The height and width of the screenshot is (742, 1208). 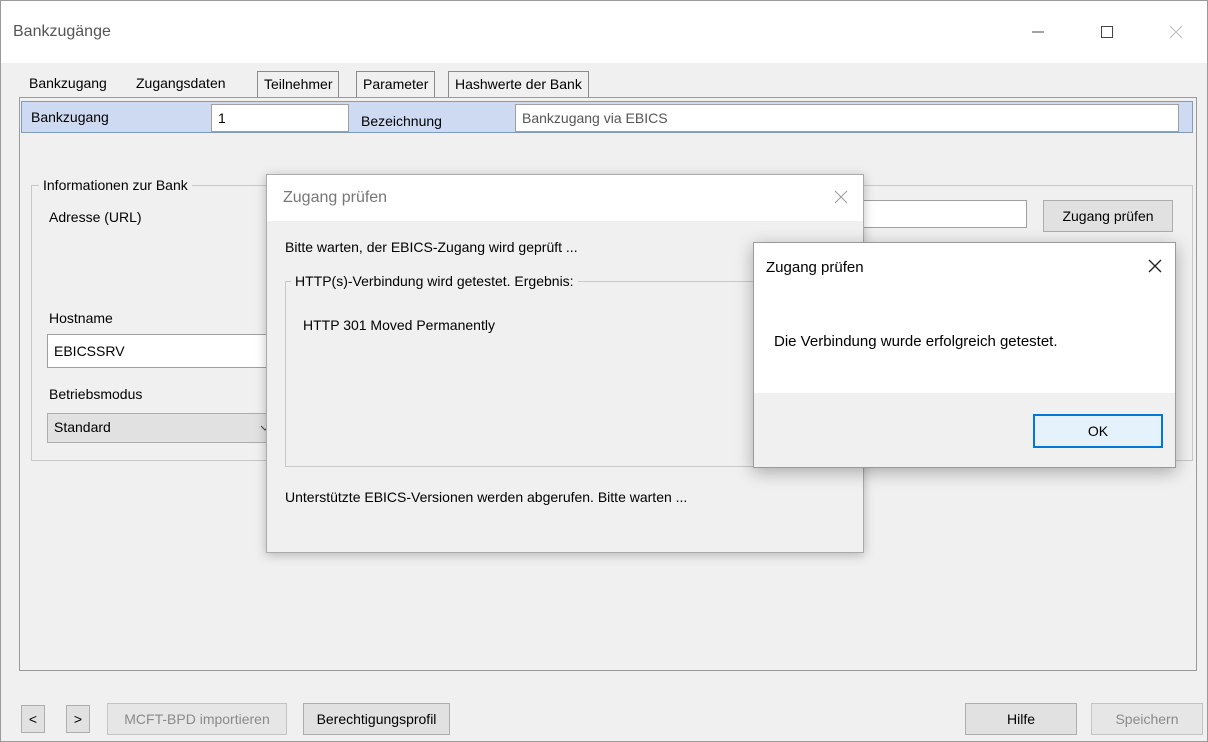 I want to click on ok-button: OK, so click(x=1098, y=431).